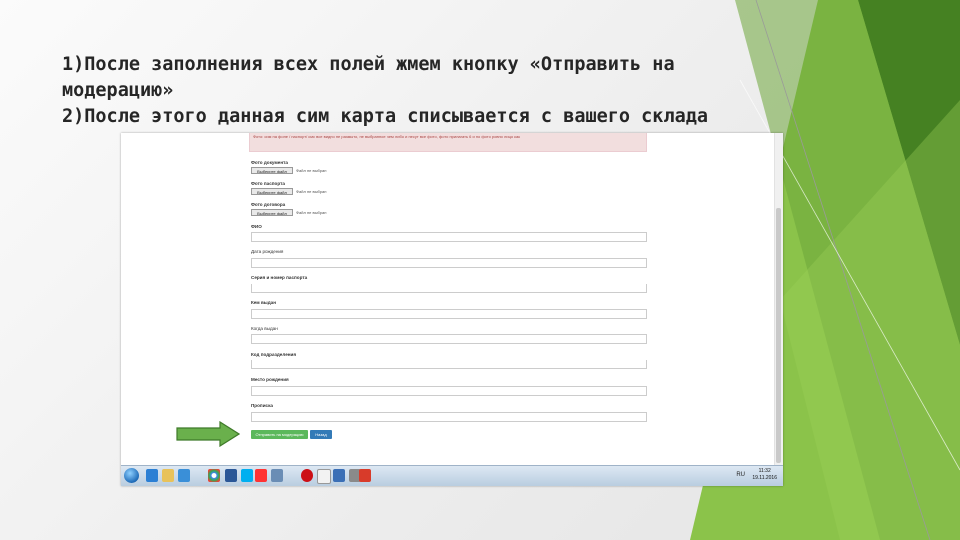  What do you see at coordinates (452, 475) in the screenshot?
I see `taskbar: RU 11:32 19.11.2016` at bounding box center [452, 475].